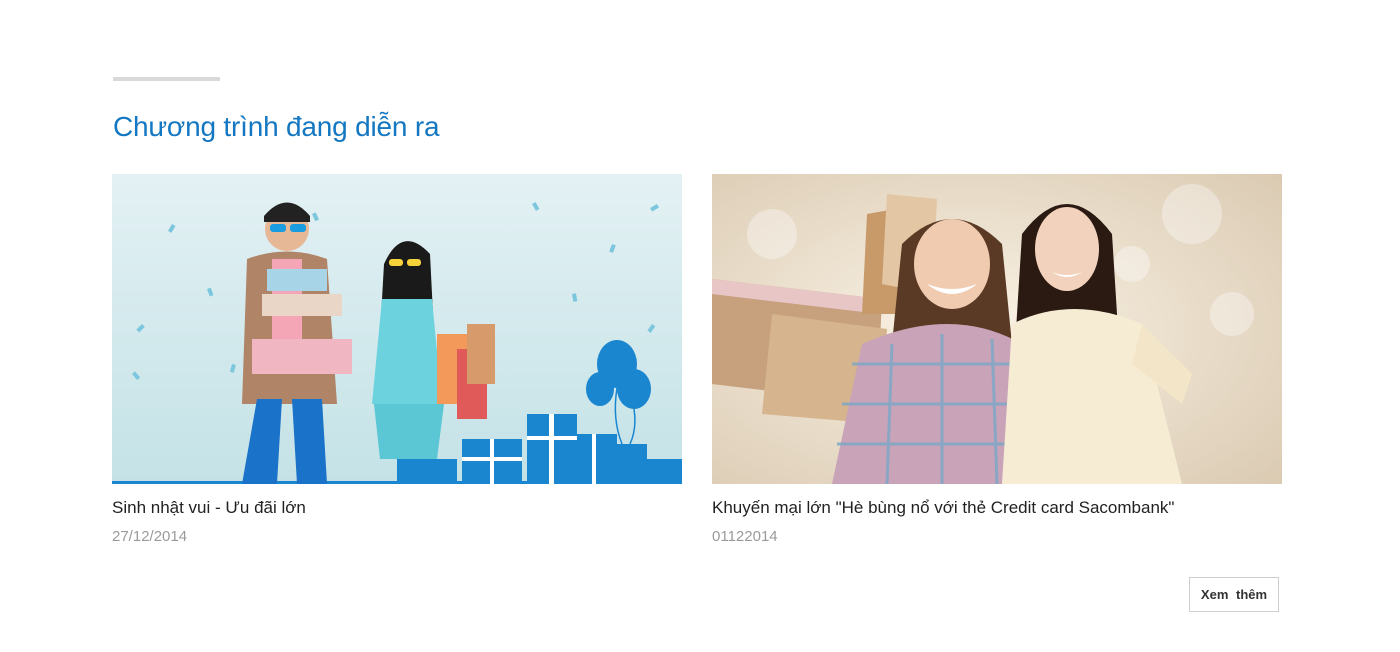 This screenshot has height=652, width=1400. What do you see at coordinates (397, 508) in the screenshot?
I see `promo-title: Sinh nhật vui - Ưu đãi lớn` at bounding box center [397, 508].